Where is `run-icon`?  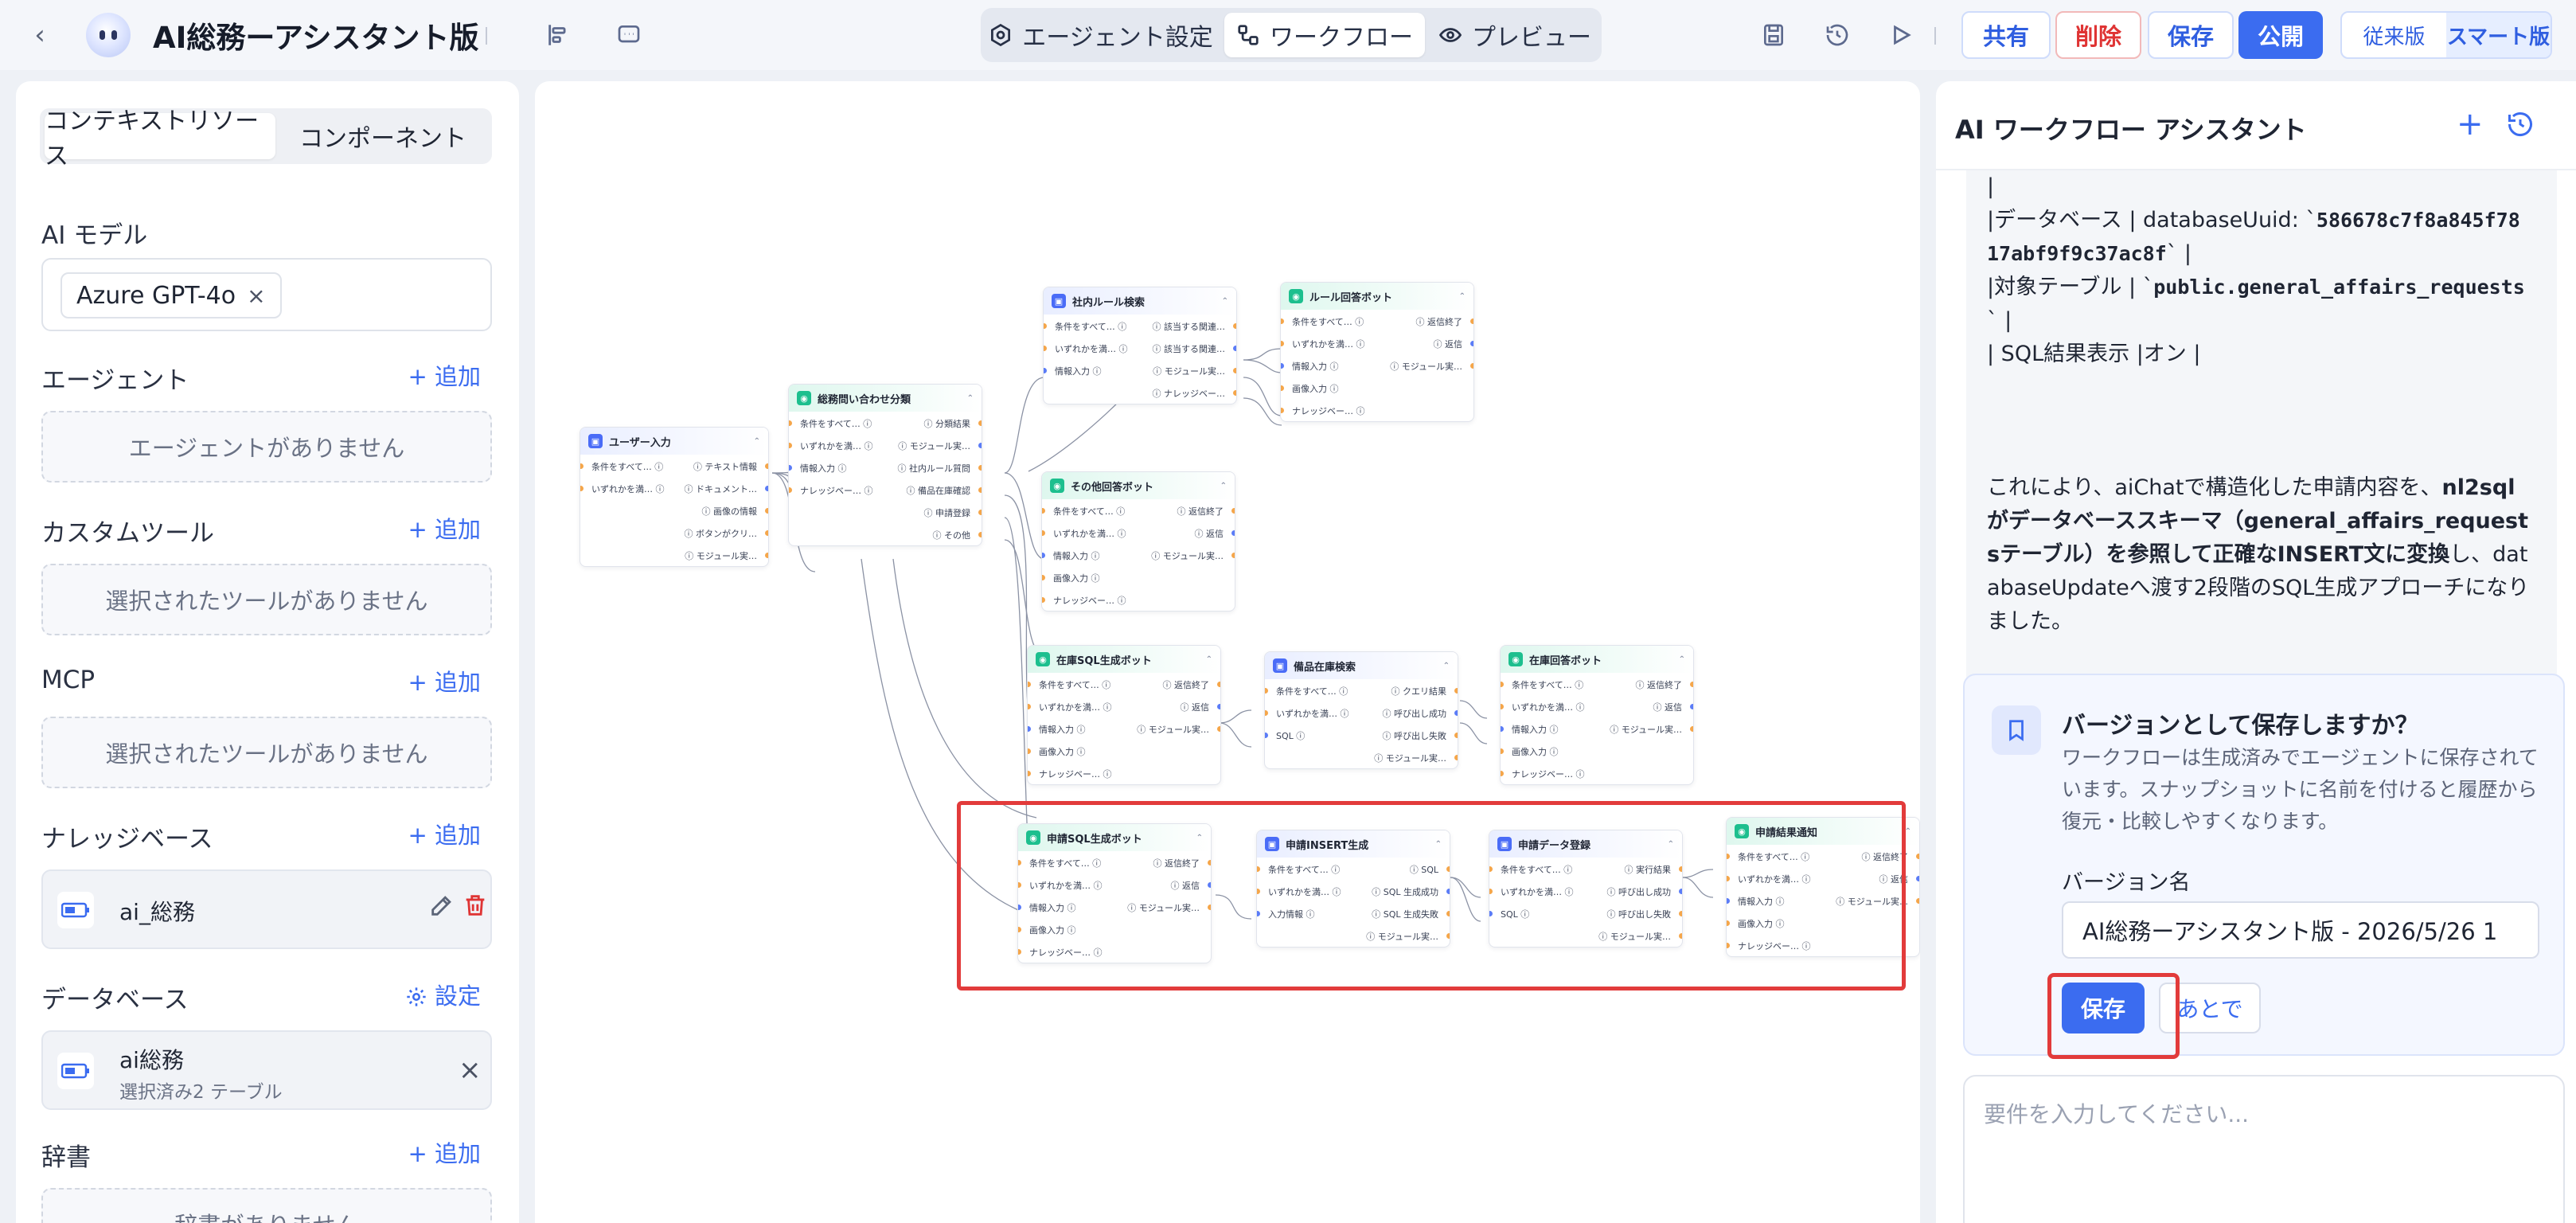
run-icon is located at coordinates (1900, 36).